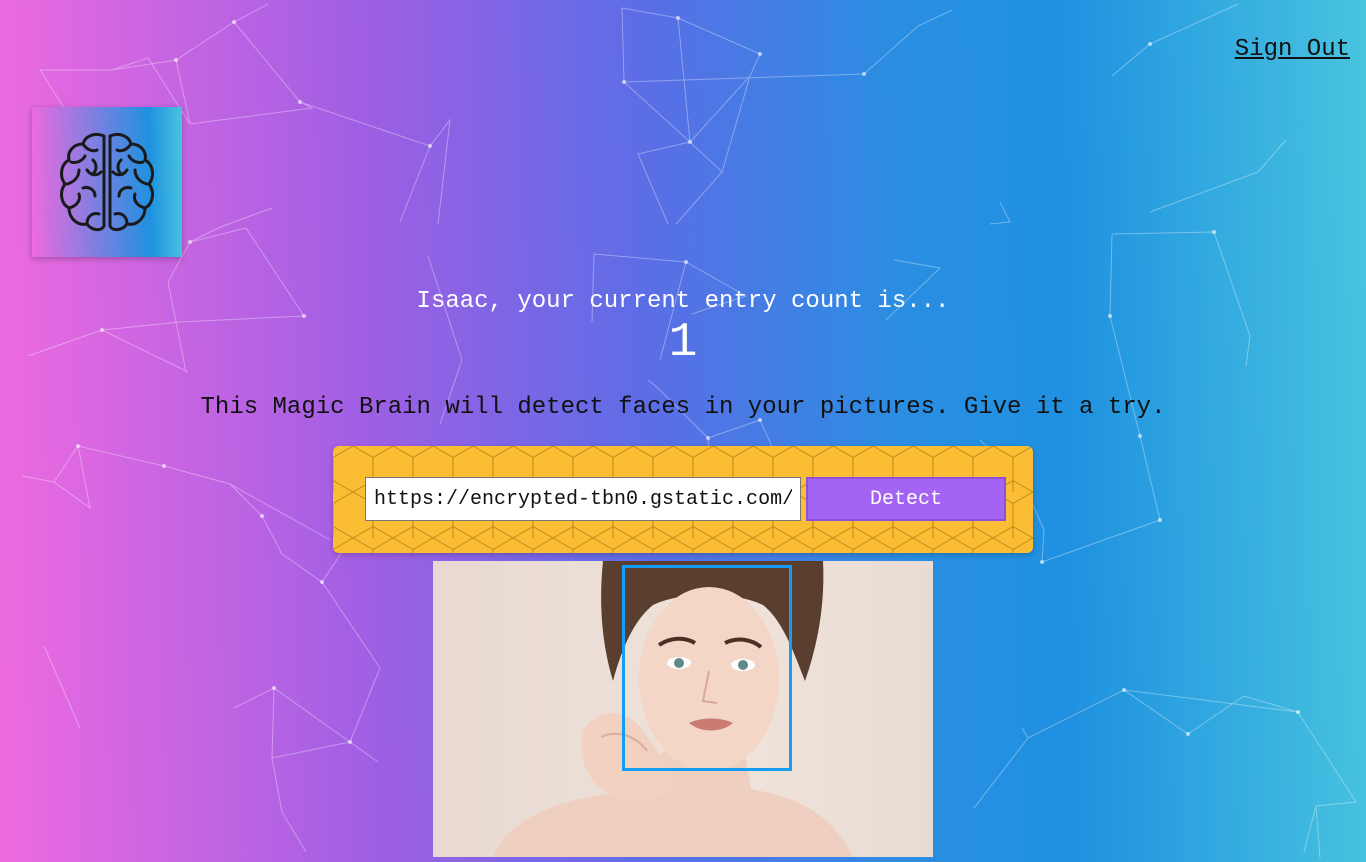 The width and height of the screenshot is (1366, 862). What do you see at coordinates (583, 499) in the screenshot?
I see `image-url-input` at bounding box center [583, 499].